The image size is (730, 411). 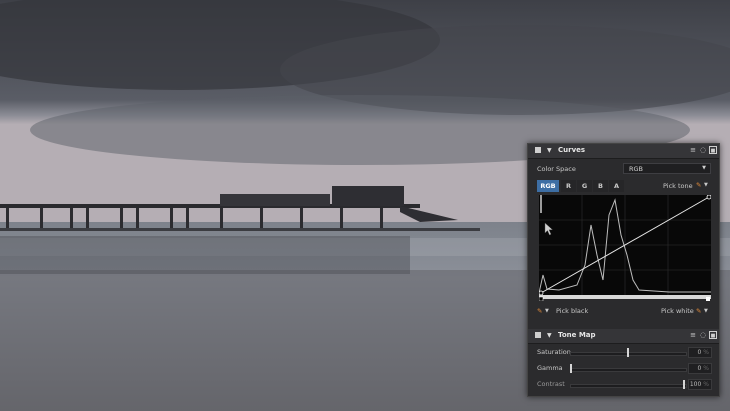 I want to click on tab-r: R, so click(x=568, y=186).